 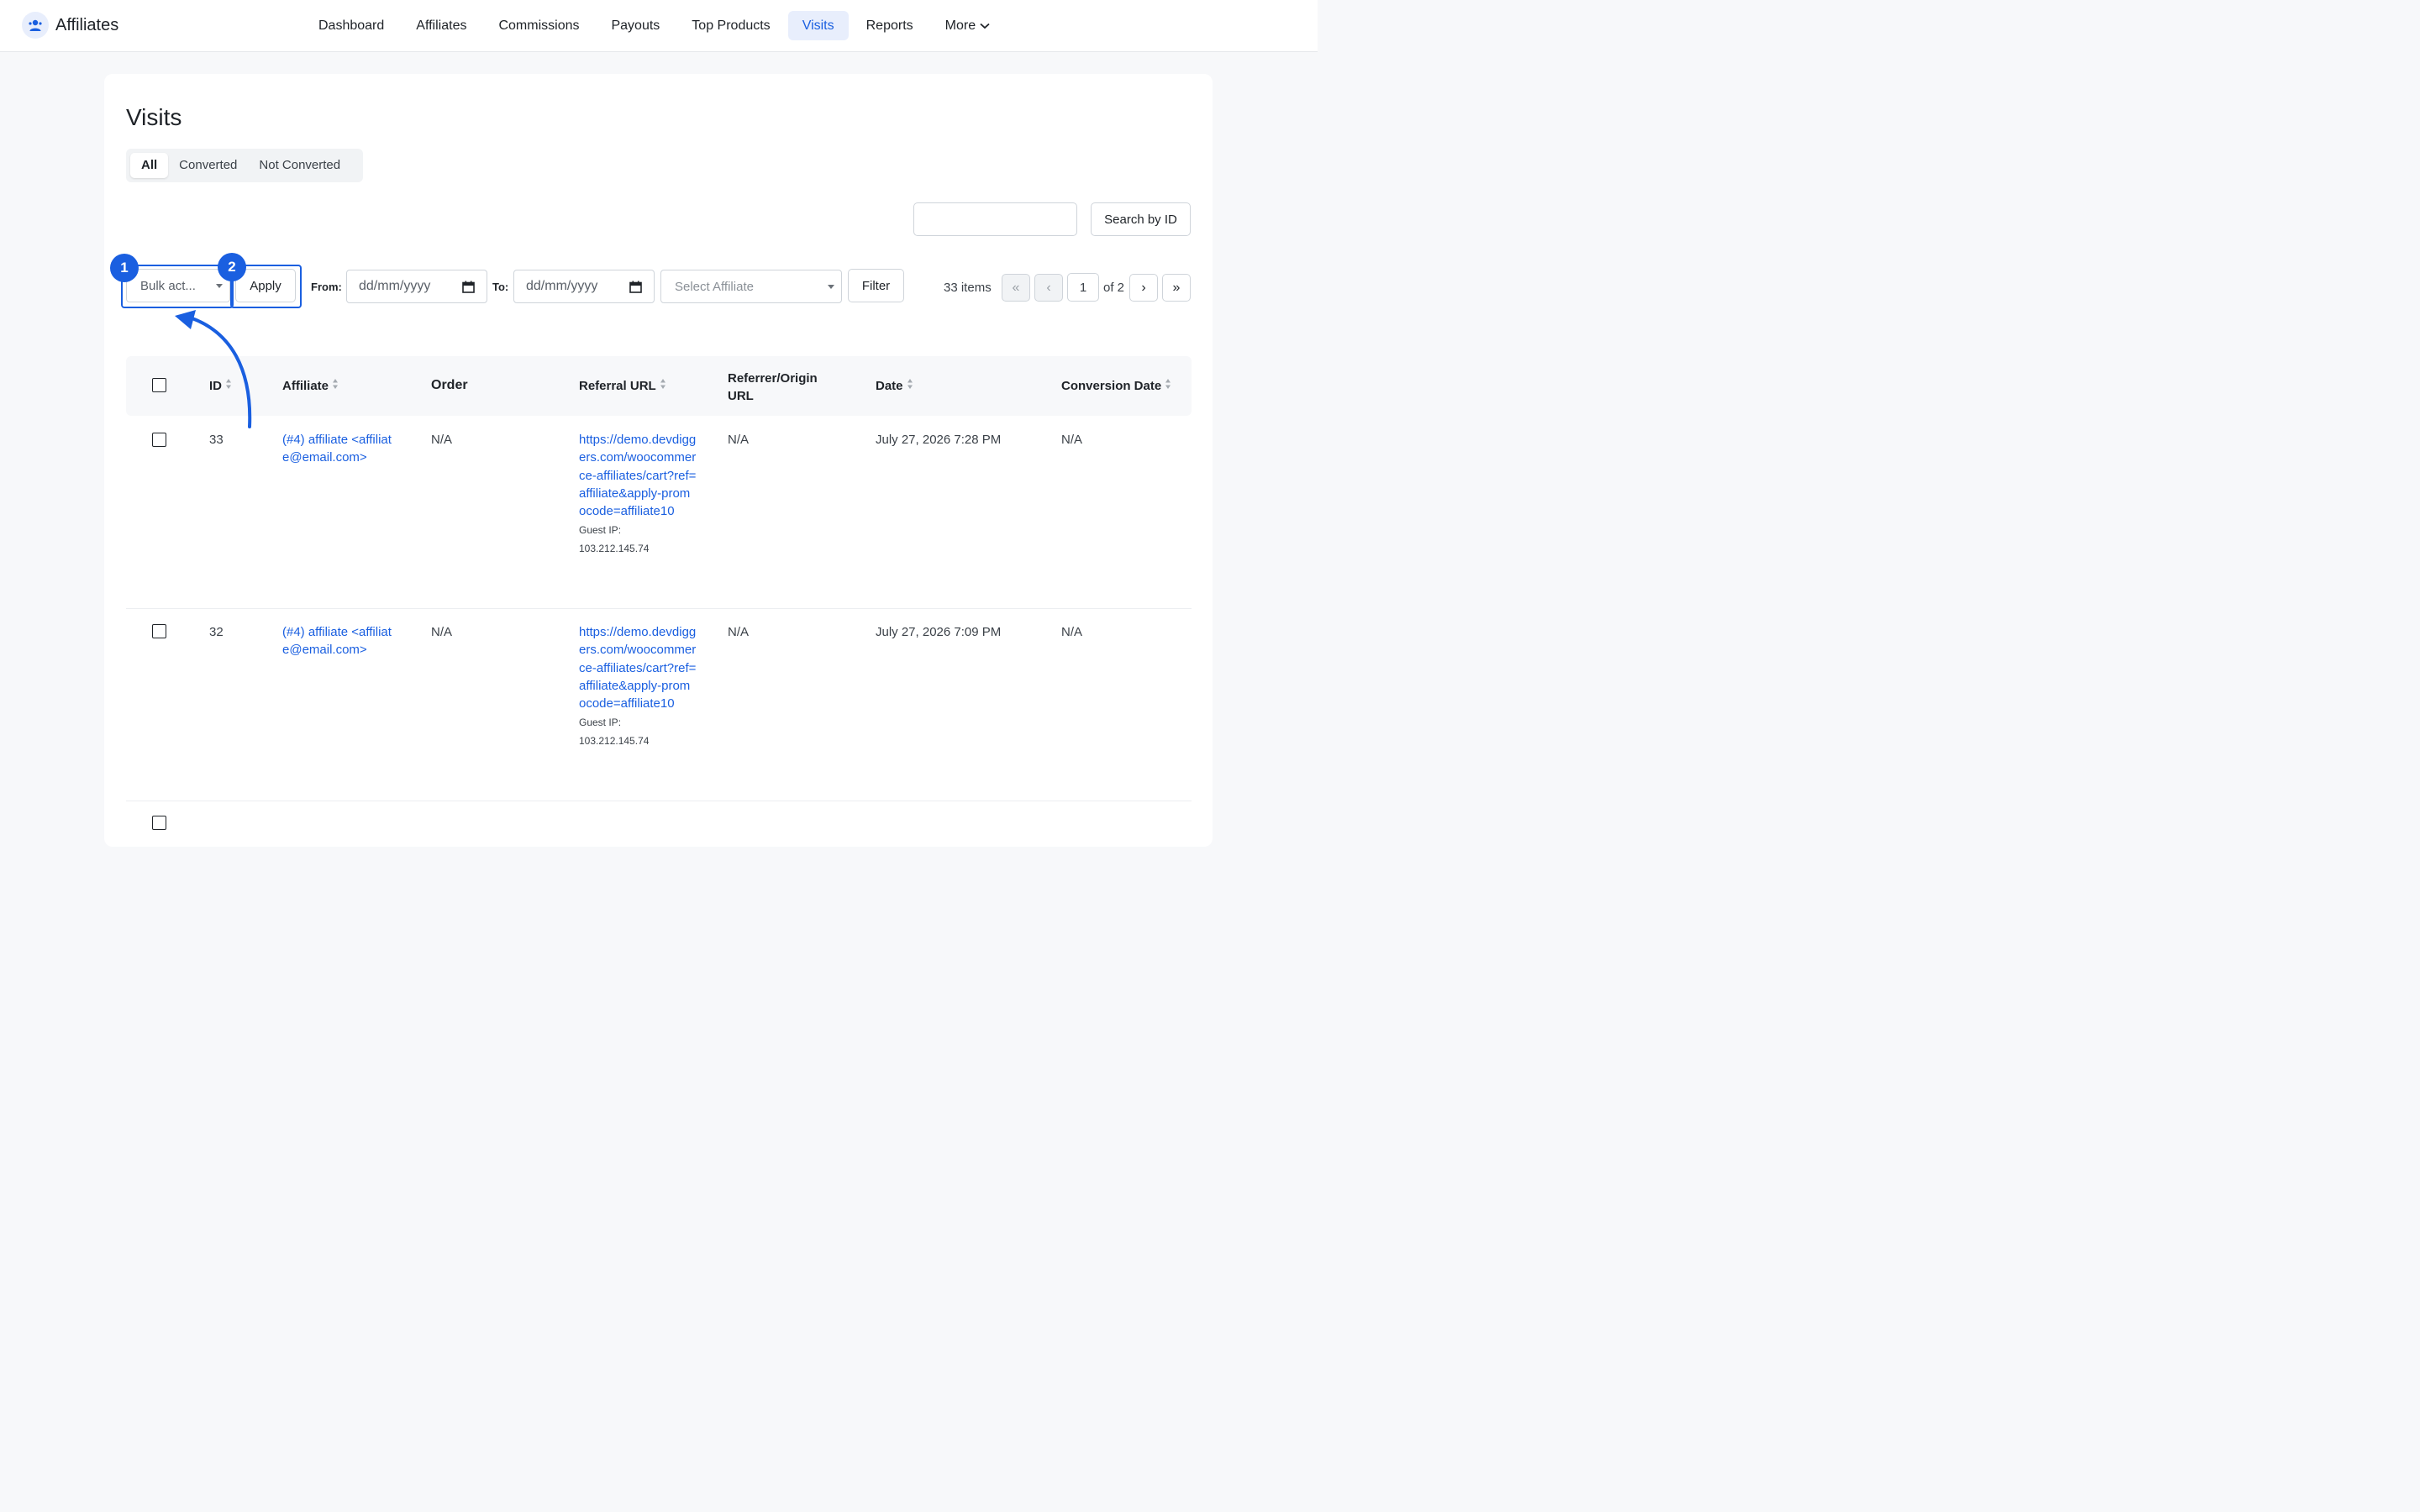 What do you see at coordinates (87, 24) in the screenshot?
I see `app-title: Affiliates` at bounding box center [87, 24].